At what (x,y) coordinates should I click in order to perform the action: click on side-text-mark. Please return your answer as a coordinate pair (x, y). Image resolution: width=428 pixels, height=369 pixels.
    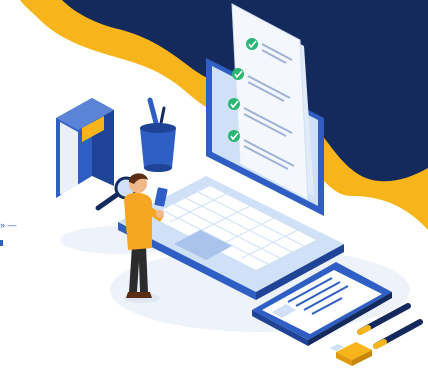
    Looking at the image, I should click on (1, 243).